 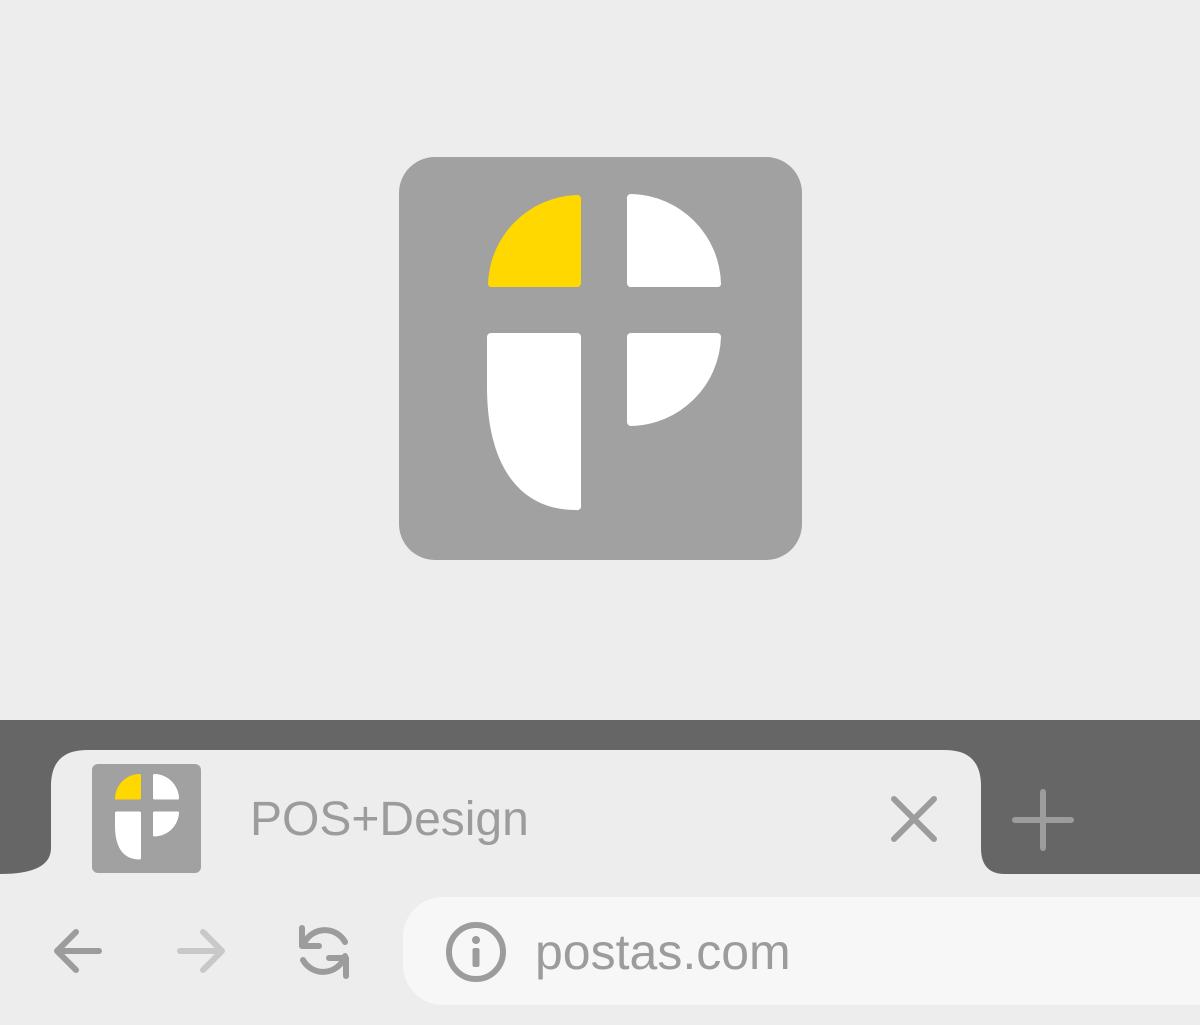 I want to click on arrow-left-icon, so click(x=78, y=951).